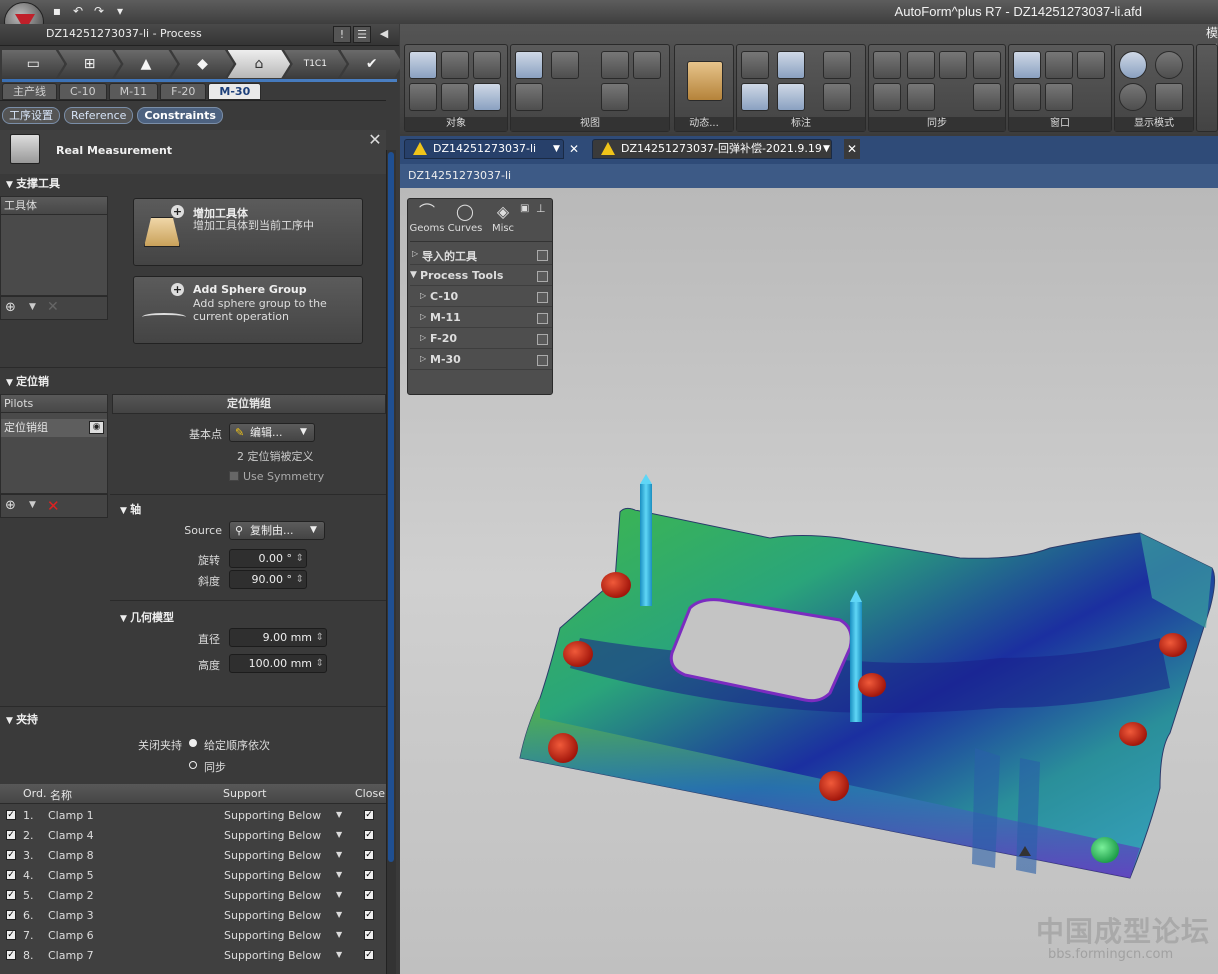 Image resolution: width=1218 pixels, height=974 pixels. What do you see at coordinates (481, 360) in the screenshot?
I see `tree-row-m30: ▷ M-30` at bounding box center [481, 360].